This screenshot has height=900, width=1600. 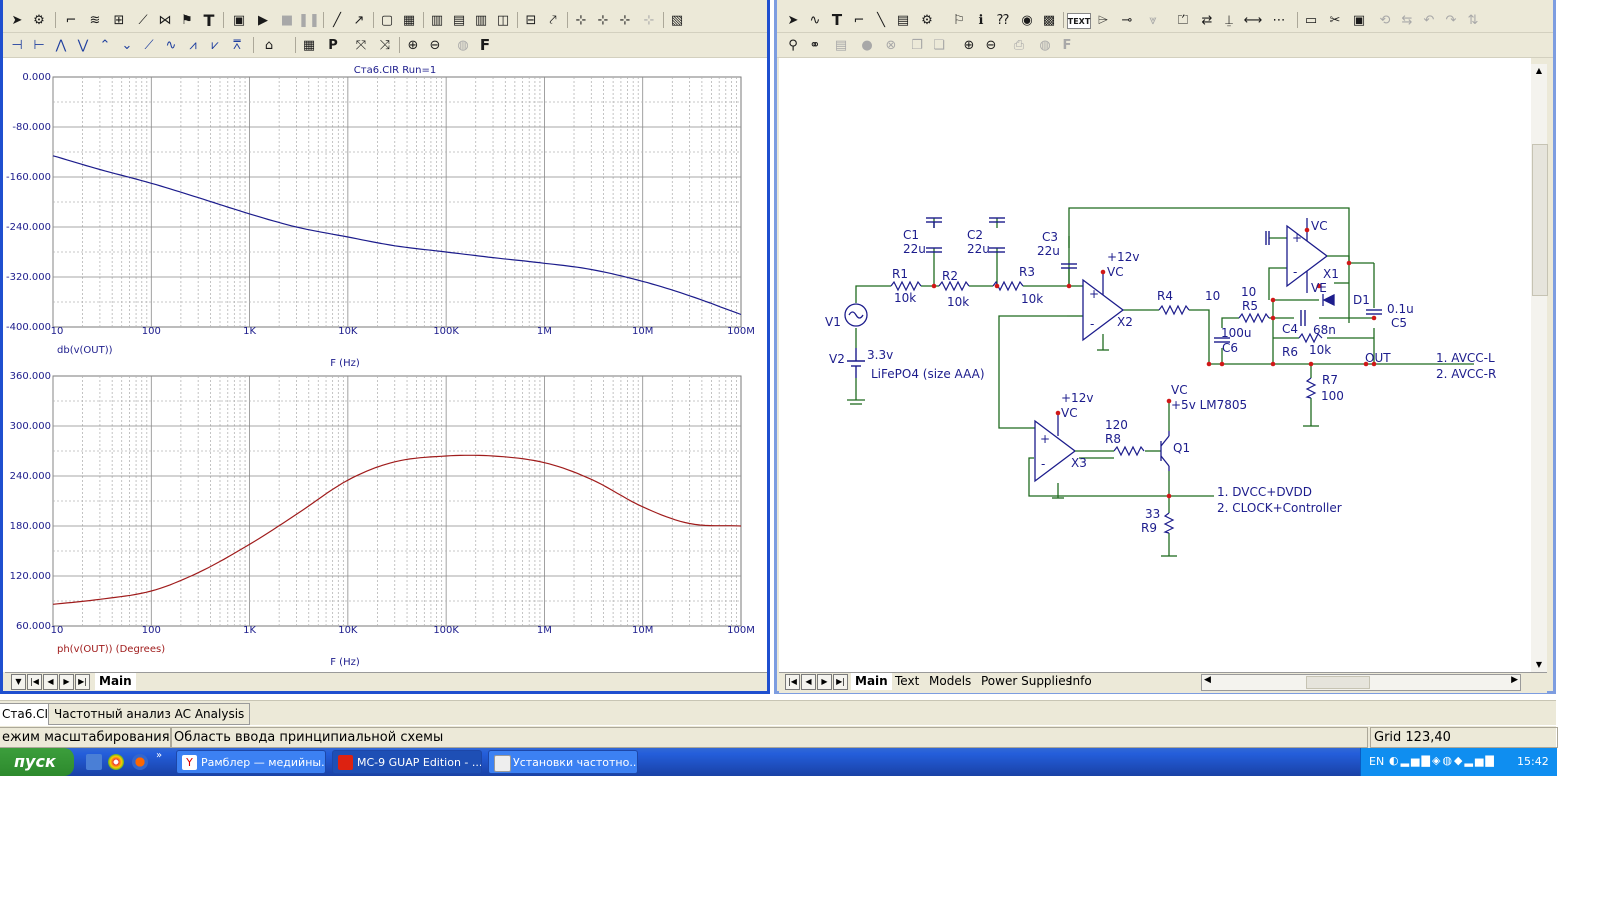 What do you see at coordinates (82, 682) in the screenshot?
I see `last-page-icon: ▶|` at bounding box center [82, 682].